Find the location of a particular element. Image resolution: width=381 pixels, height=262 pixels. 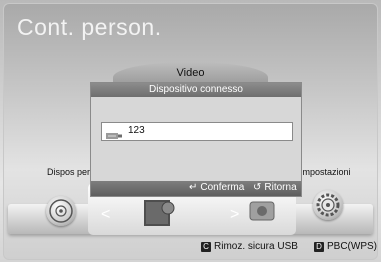

arrow-left-icon: < is located at coordinates (105, 215).